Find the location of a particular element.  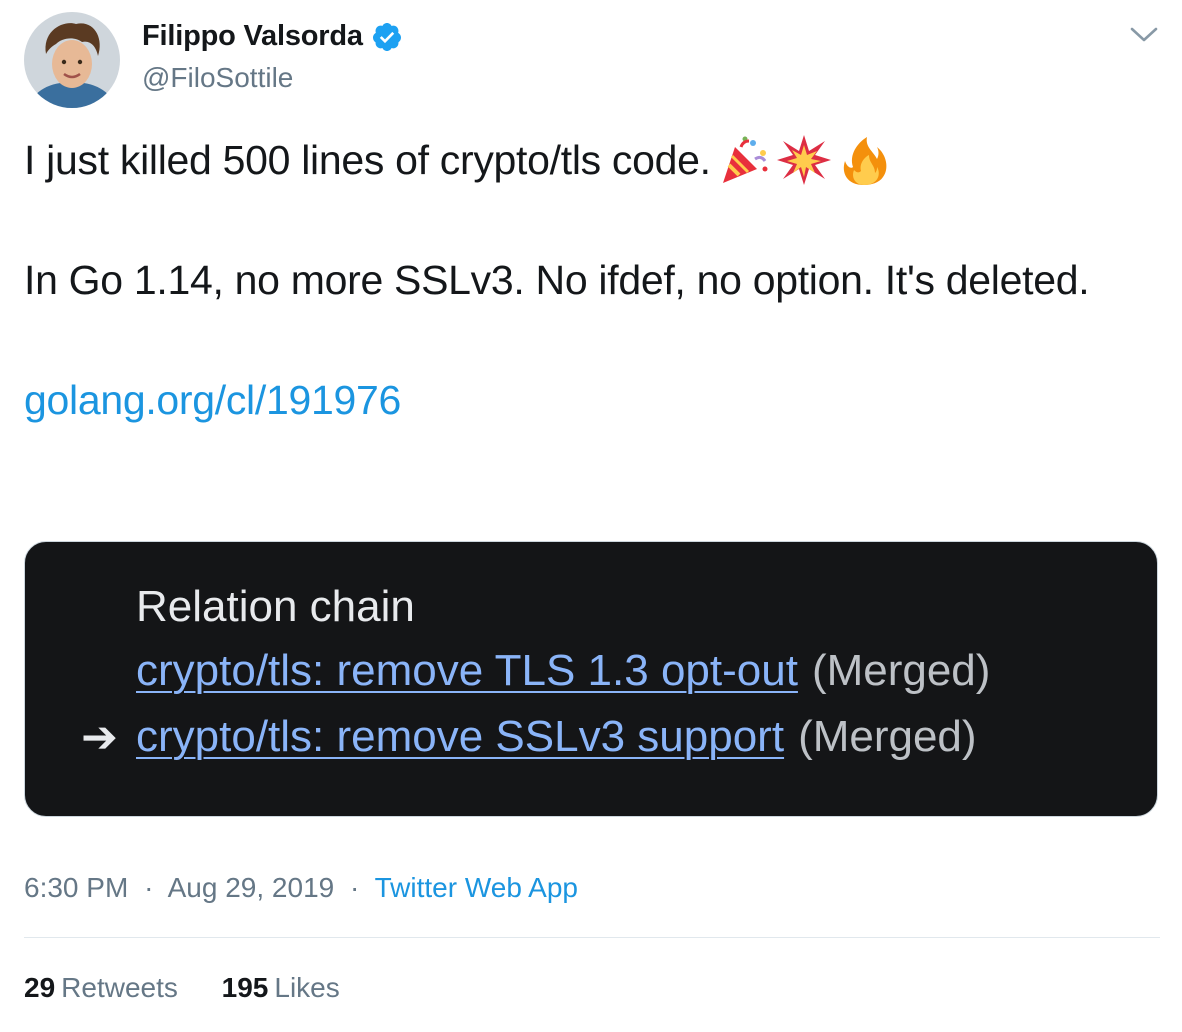

tweet-date: Aug 29, 2019 is located at coordinates (251, 887).